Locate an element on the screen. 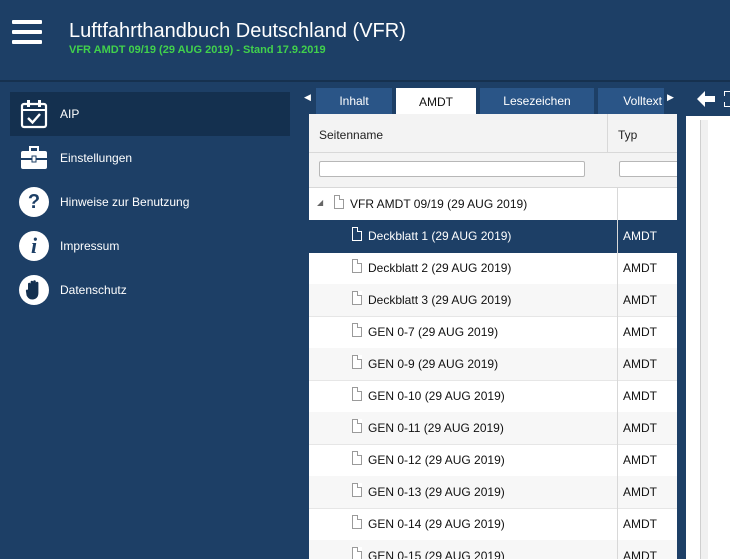 This screenshot has height=559, width=730. filter-row is located at coordinates (493, 170).